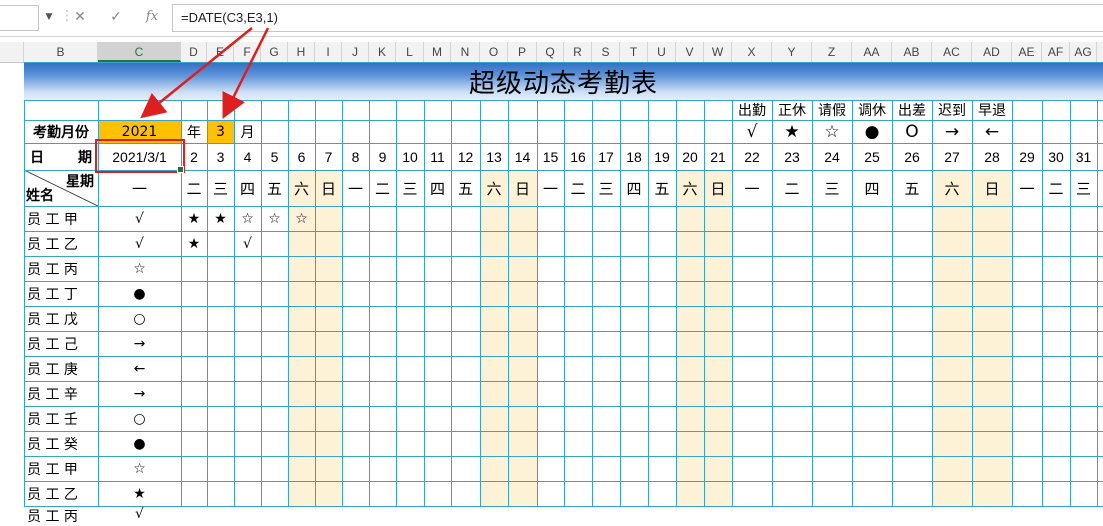 The width and height of the screenshot is (1103, 526). What do you see at coordinates (832, 131) in the screenshot?
I see `legend-symbol: ☆` at bounding box center [832, 131].